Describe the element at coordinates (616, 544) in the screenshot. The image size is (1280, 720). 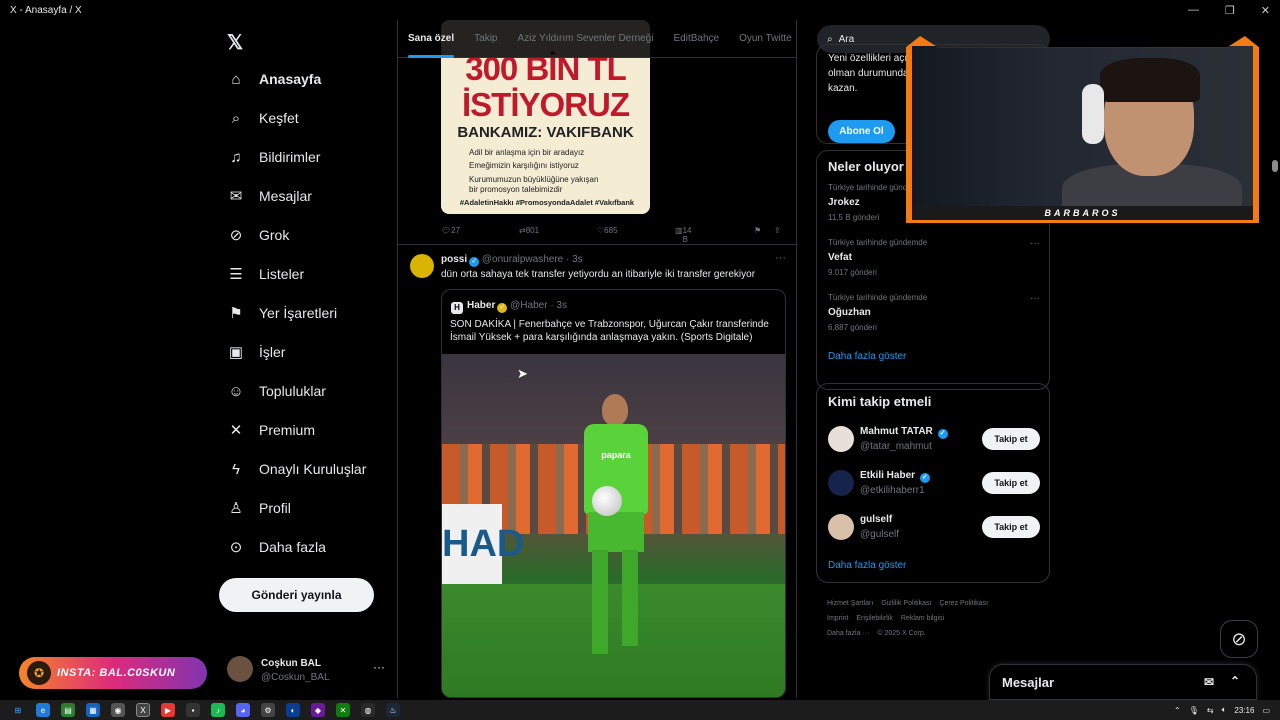
I see `photo-player: papara` at that location.